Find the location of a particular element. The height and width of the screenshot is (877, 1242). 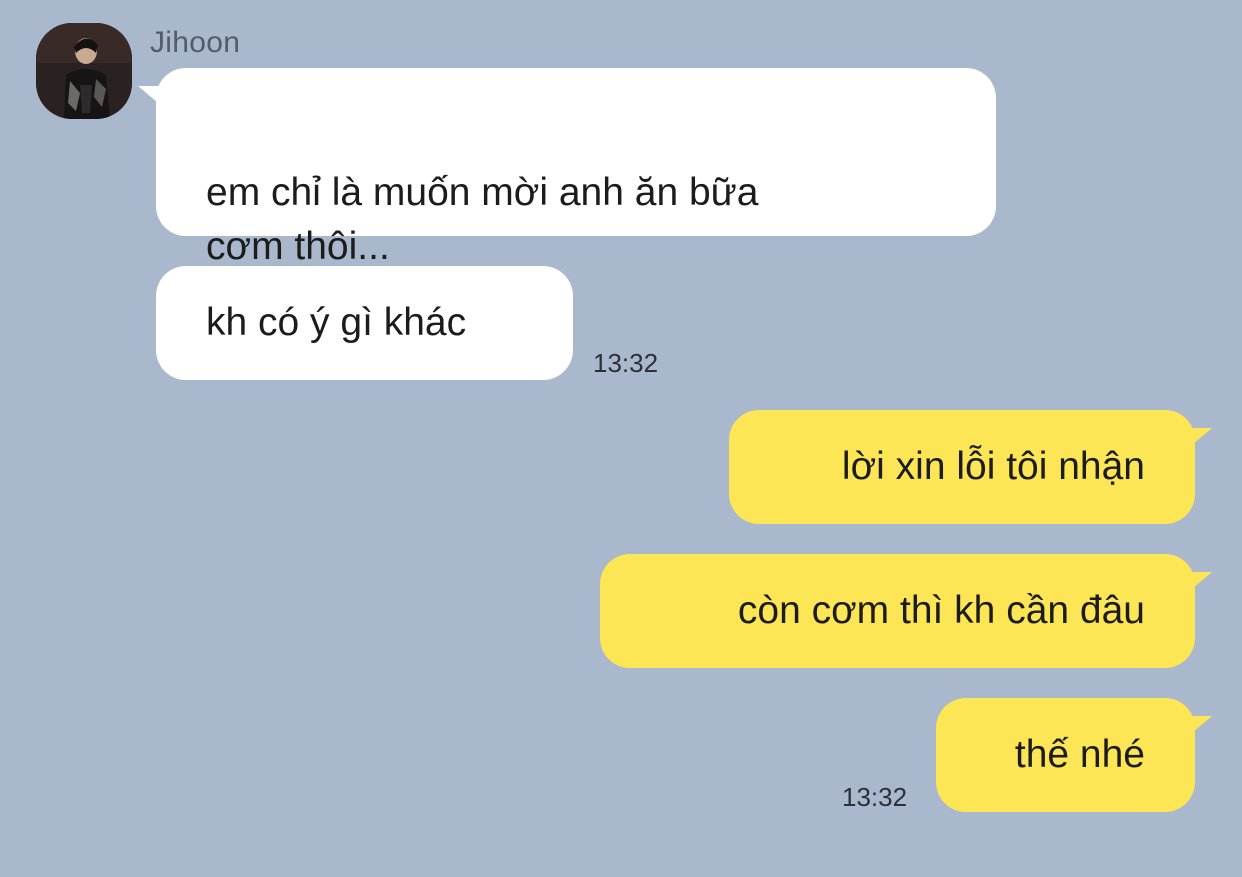

outgoing-message: thế nhé is located at coordinates (1065, 755).